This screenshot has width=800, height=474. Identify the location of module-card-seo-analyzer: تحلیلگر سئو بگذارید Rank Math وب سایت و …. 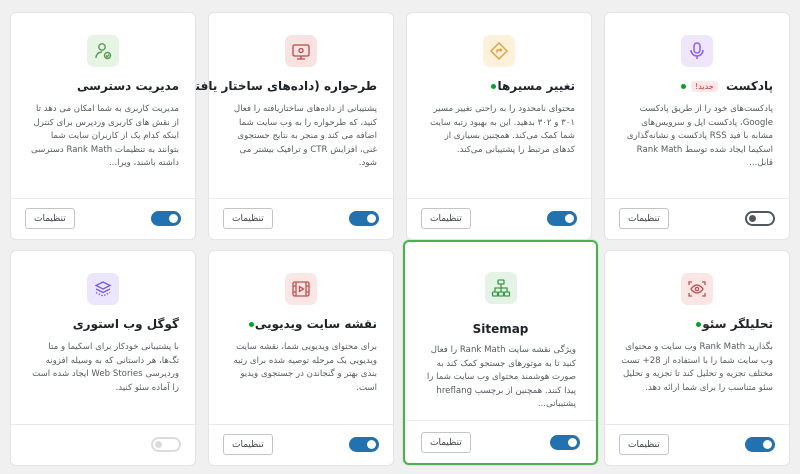
(697, 358).